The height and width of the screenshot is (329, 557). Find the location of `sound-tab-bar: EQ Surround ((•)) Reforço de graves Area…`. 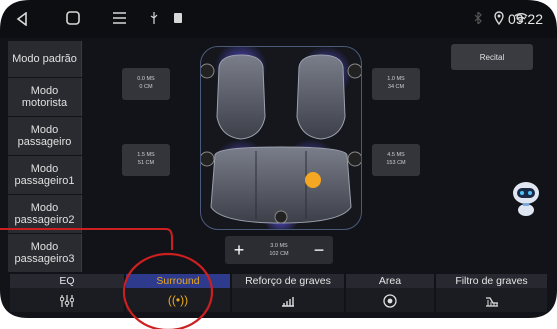

sound-tab-bar: EQ Surround ((•)) Reforço de graves Area… is located at coordinates (278, 293).